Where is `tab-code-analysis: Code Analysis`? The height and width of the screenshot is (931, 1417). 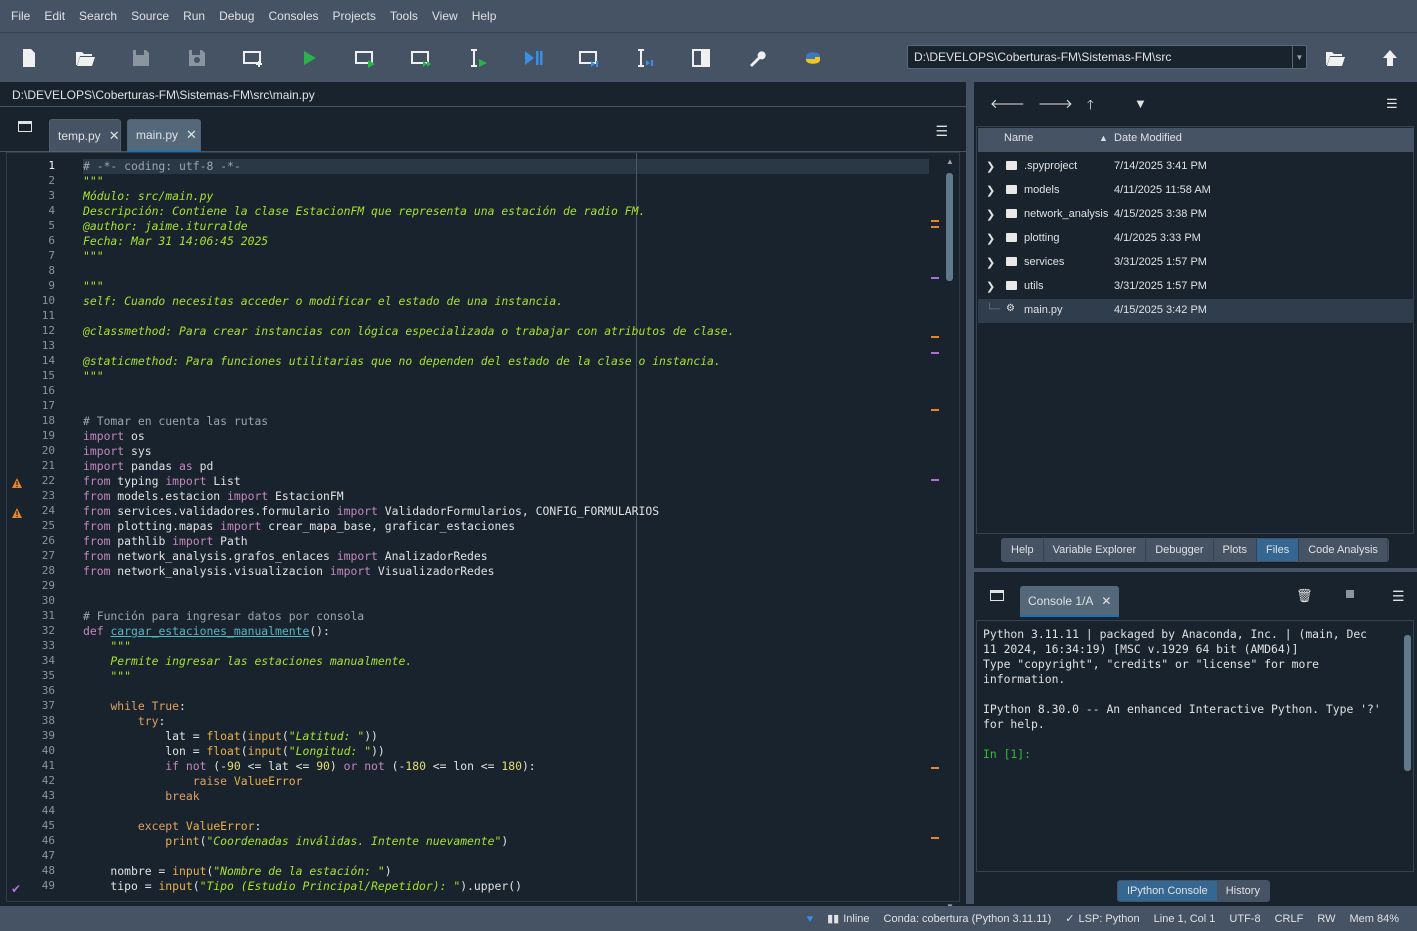 tab-code-analysis: Code Analysis is located at coordinates (1343, 550).